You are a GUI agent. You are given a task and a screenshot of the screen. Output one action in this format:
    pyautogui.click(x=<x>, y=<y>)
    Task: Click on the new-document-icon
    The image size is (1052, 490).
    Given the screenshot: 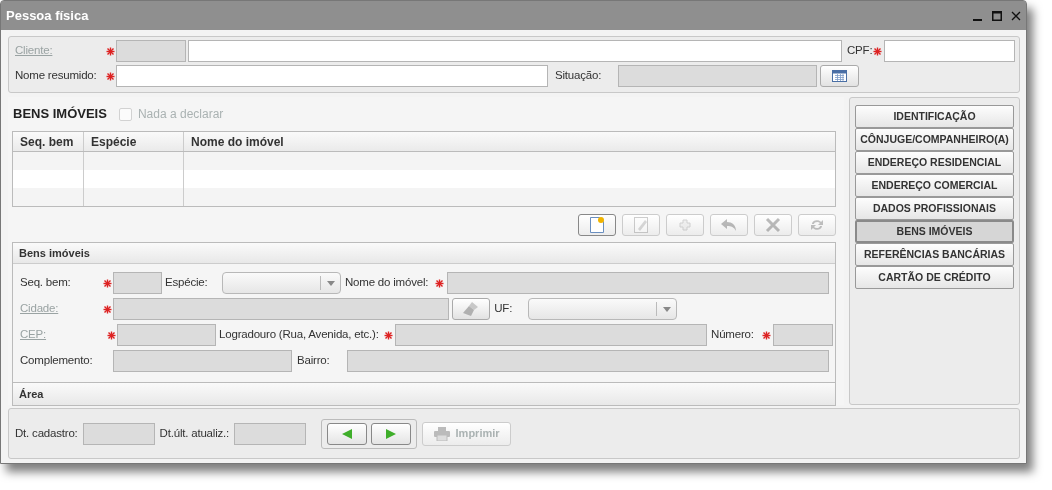 What is the action you would take?
    pyautogui.click(x=597, y=225)
    